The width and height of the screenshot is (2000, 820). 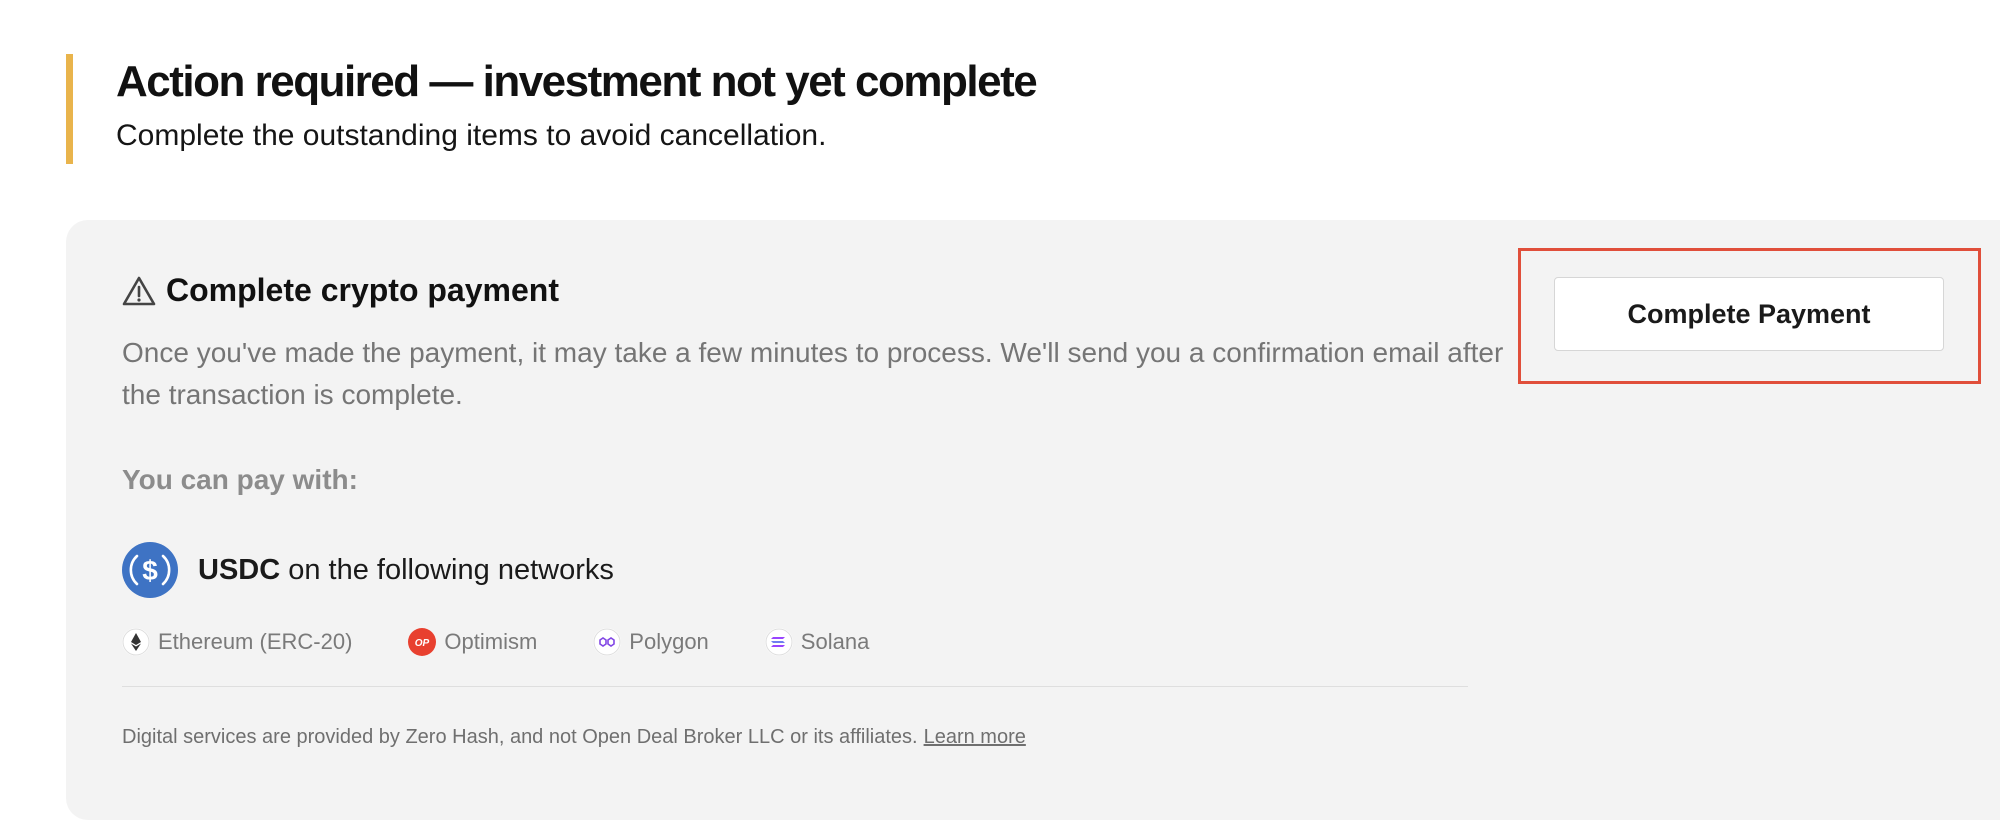 What do you see at coordinates (240, 479) in the screenshot?
I see `pay-with-label: You can pay with:` at bounding box center [240, 479].